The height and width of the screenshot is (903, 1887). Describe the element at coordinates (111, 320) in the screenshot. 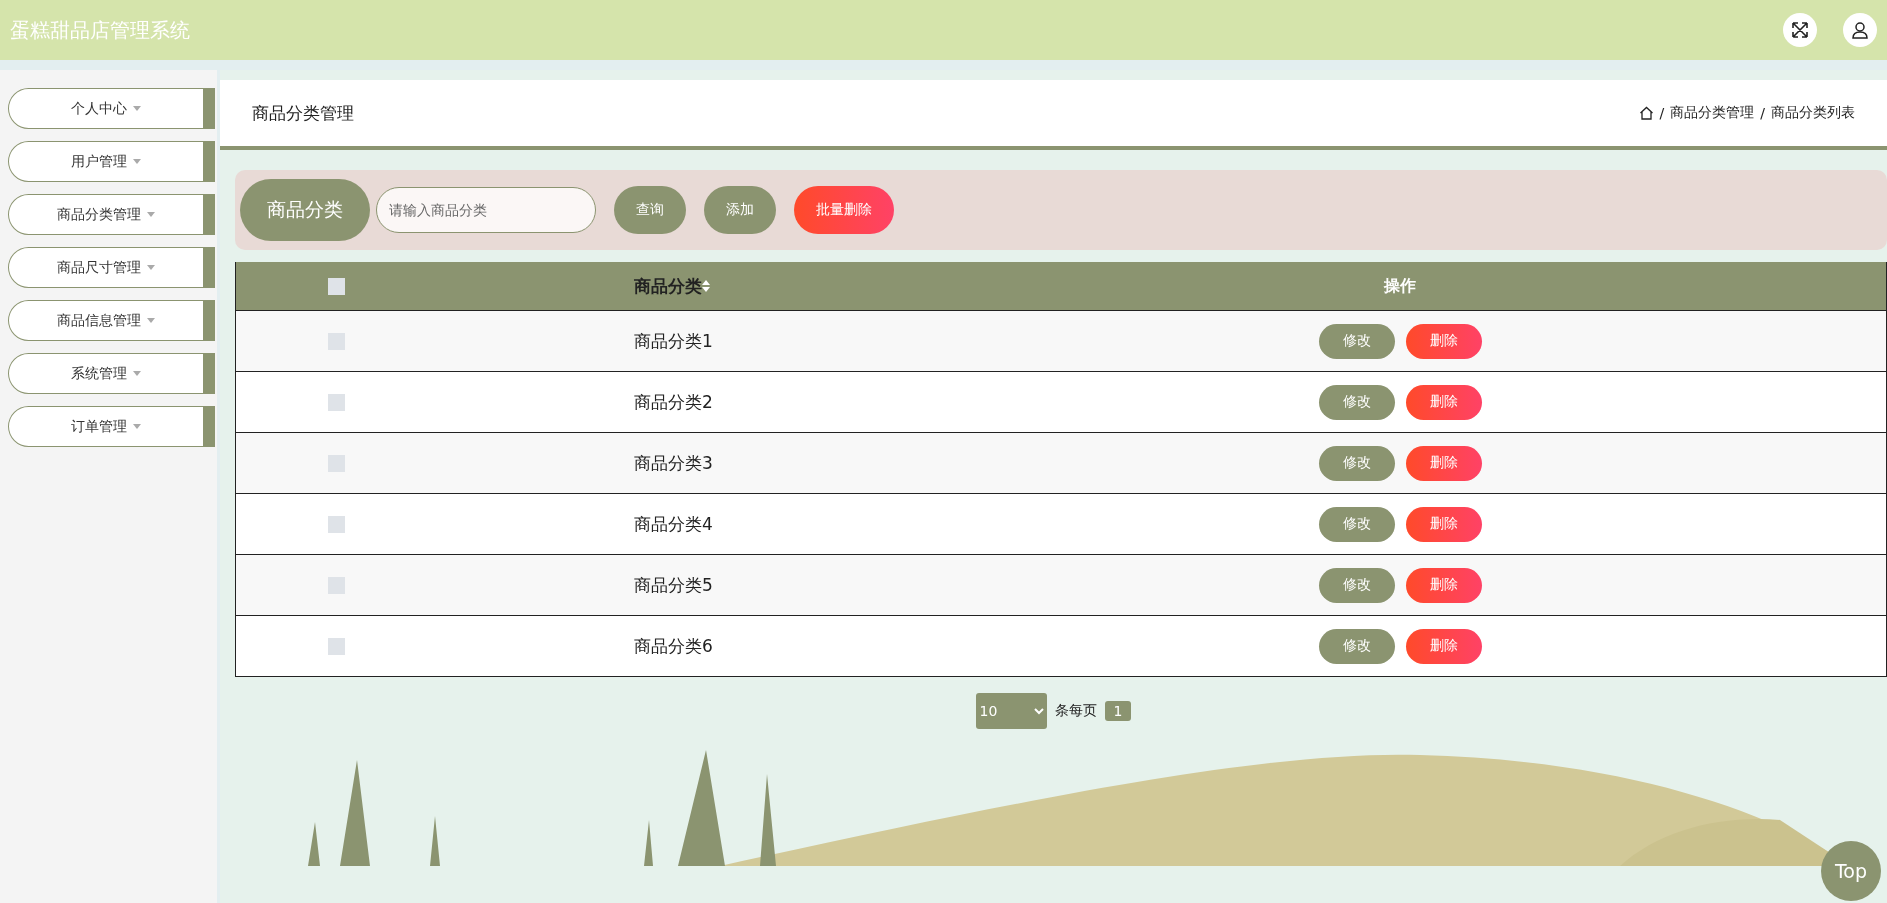

I see `sidebar-menu-item: 商品信息管理` at that location.